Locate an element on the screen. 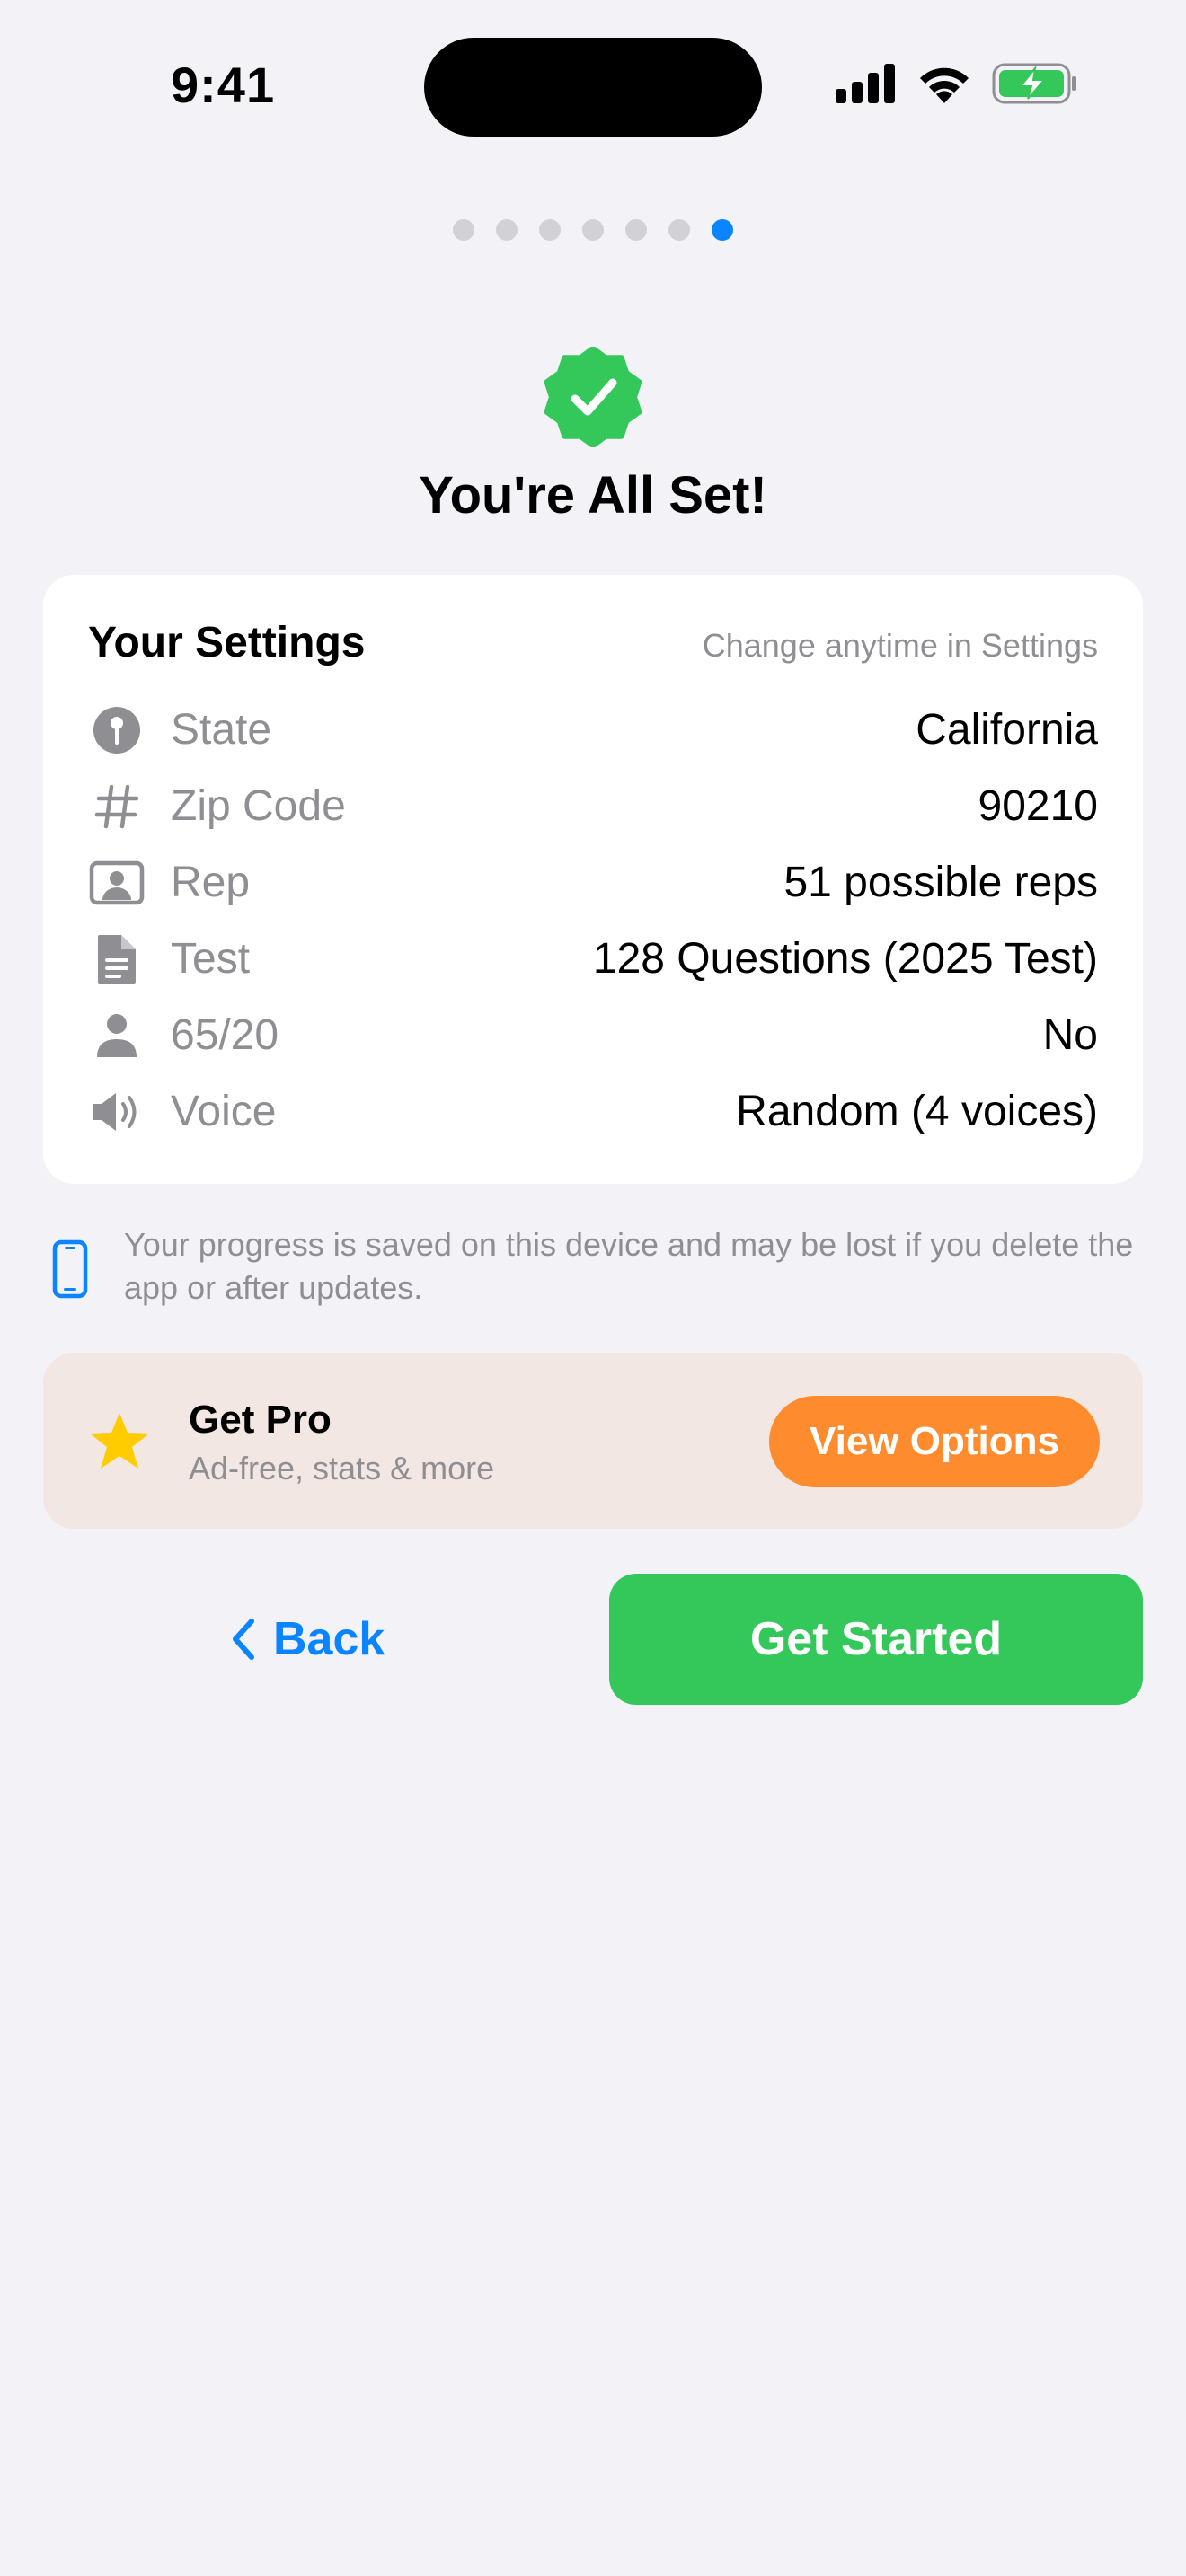 The image size is (1186, 2576). settings-row-value: 51 possible reps is located at coordinates (940, 882).